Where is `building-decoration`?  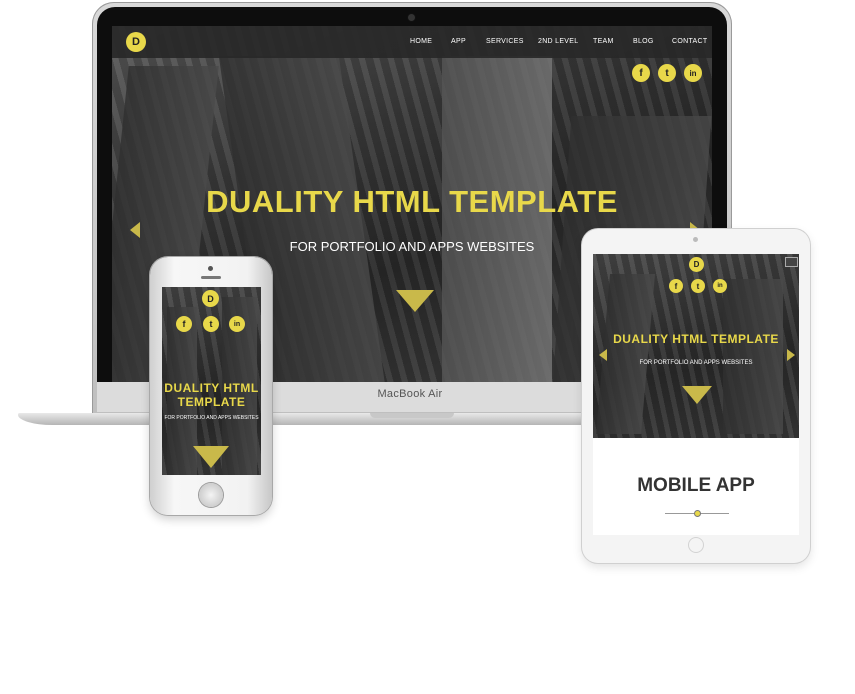 building-decoration is located at coordinates (753, 356).